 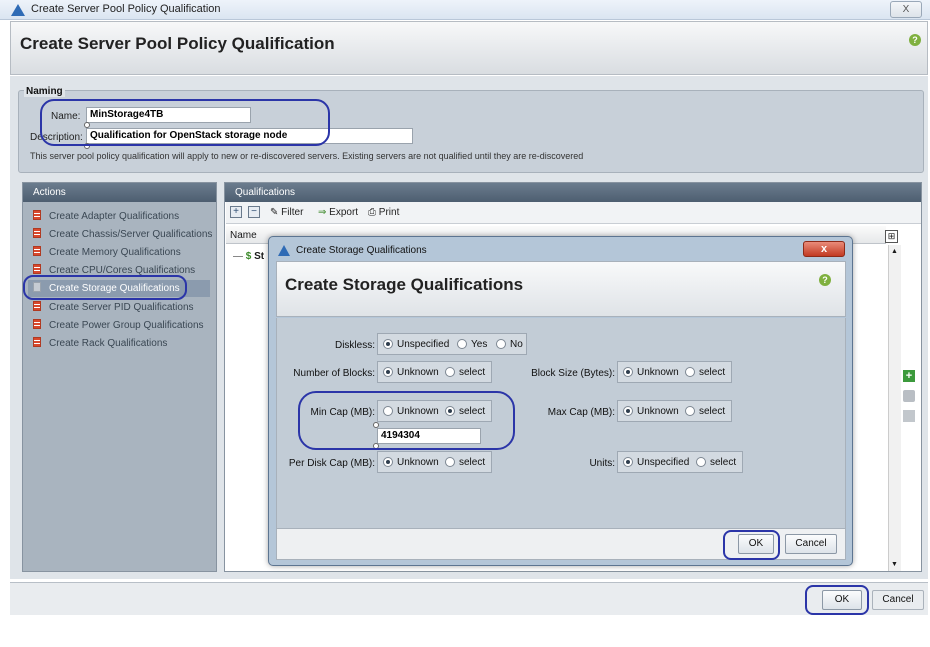 I want to click on export-button: ⇒ Export, so click(x=338, y=212).